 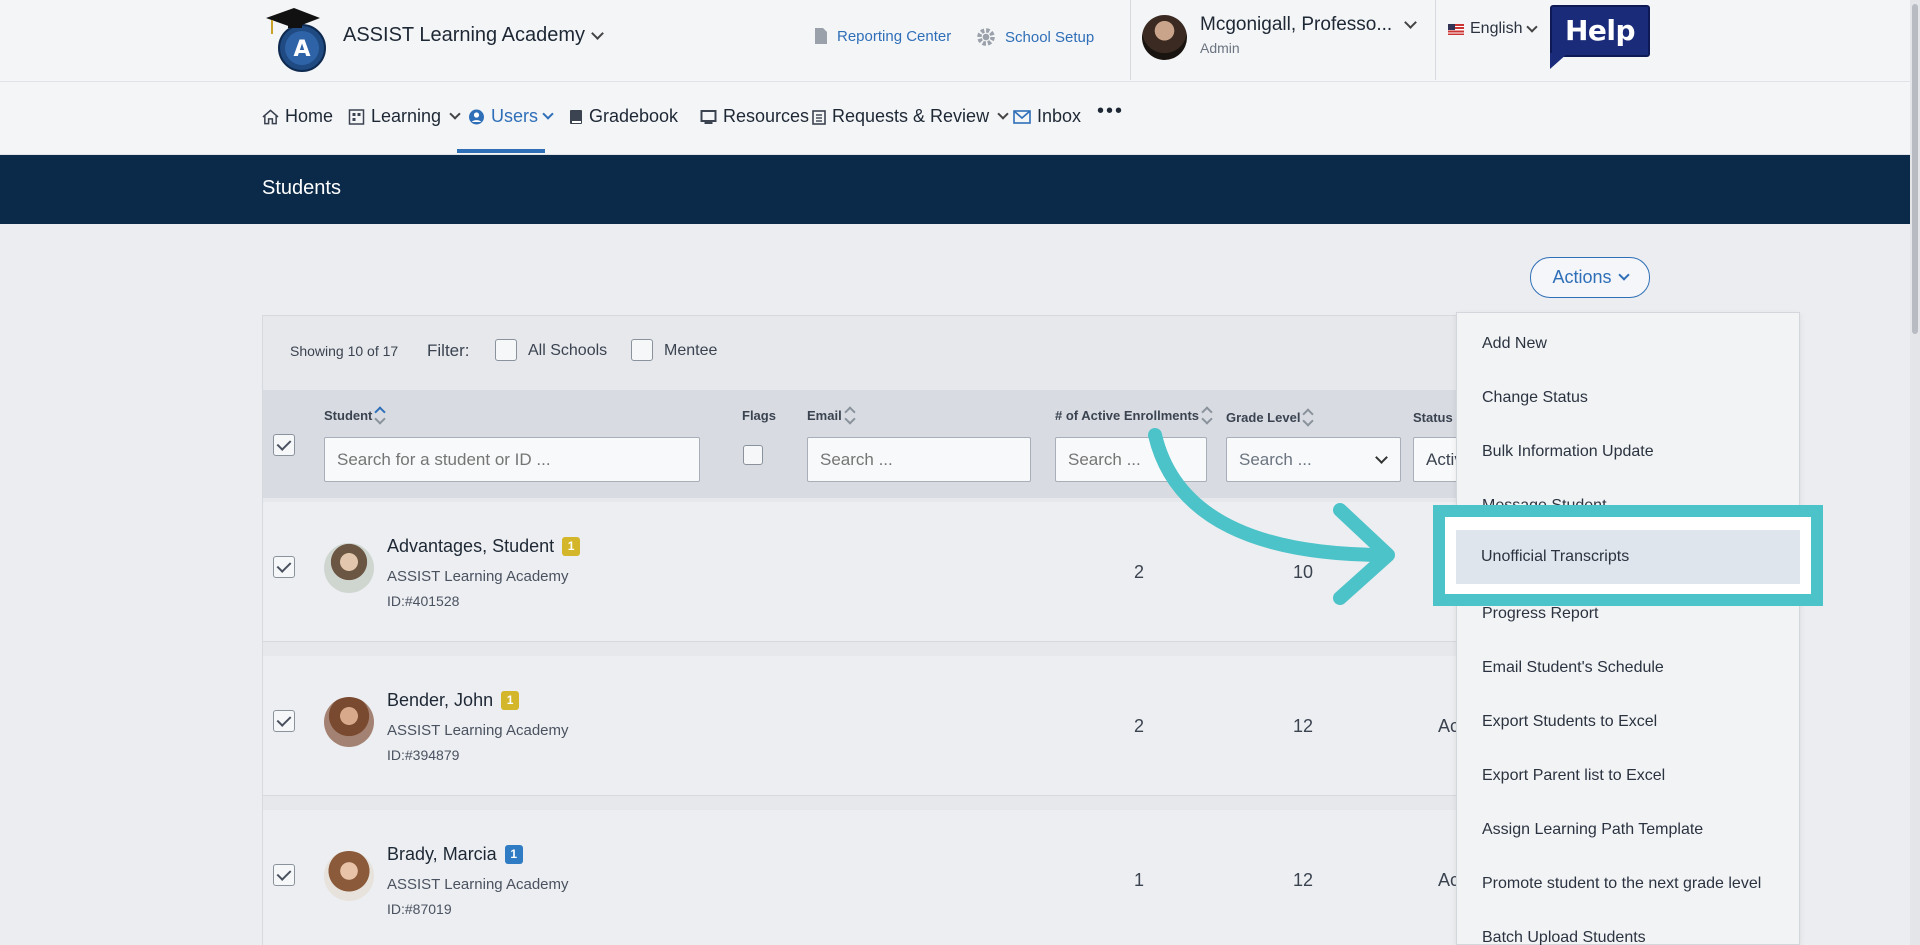 I want to click on student-id: ID:#87019, so click(x=419, y=909).